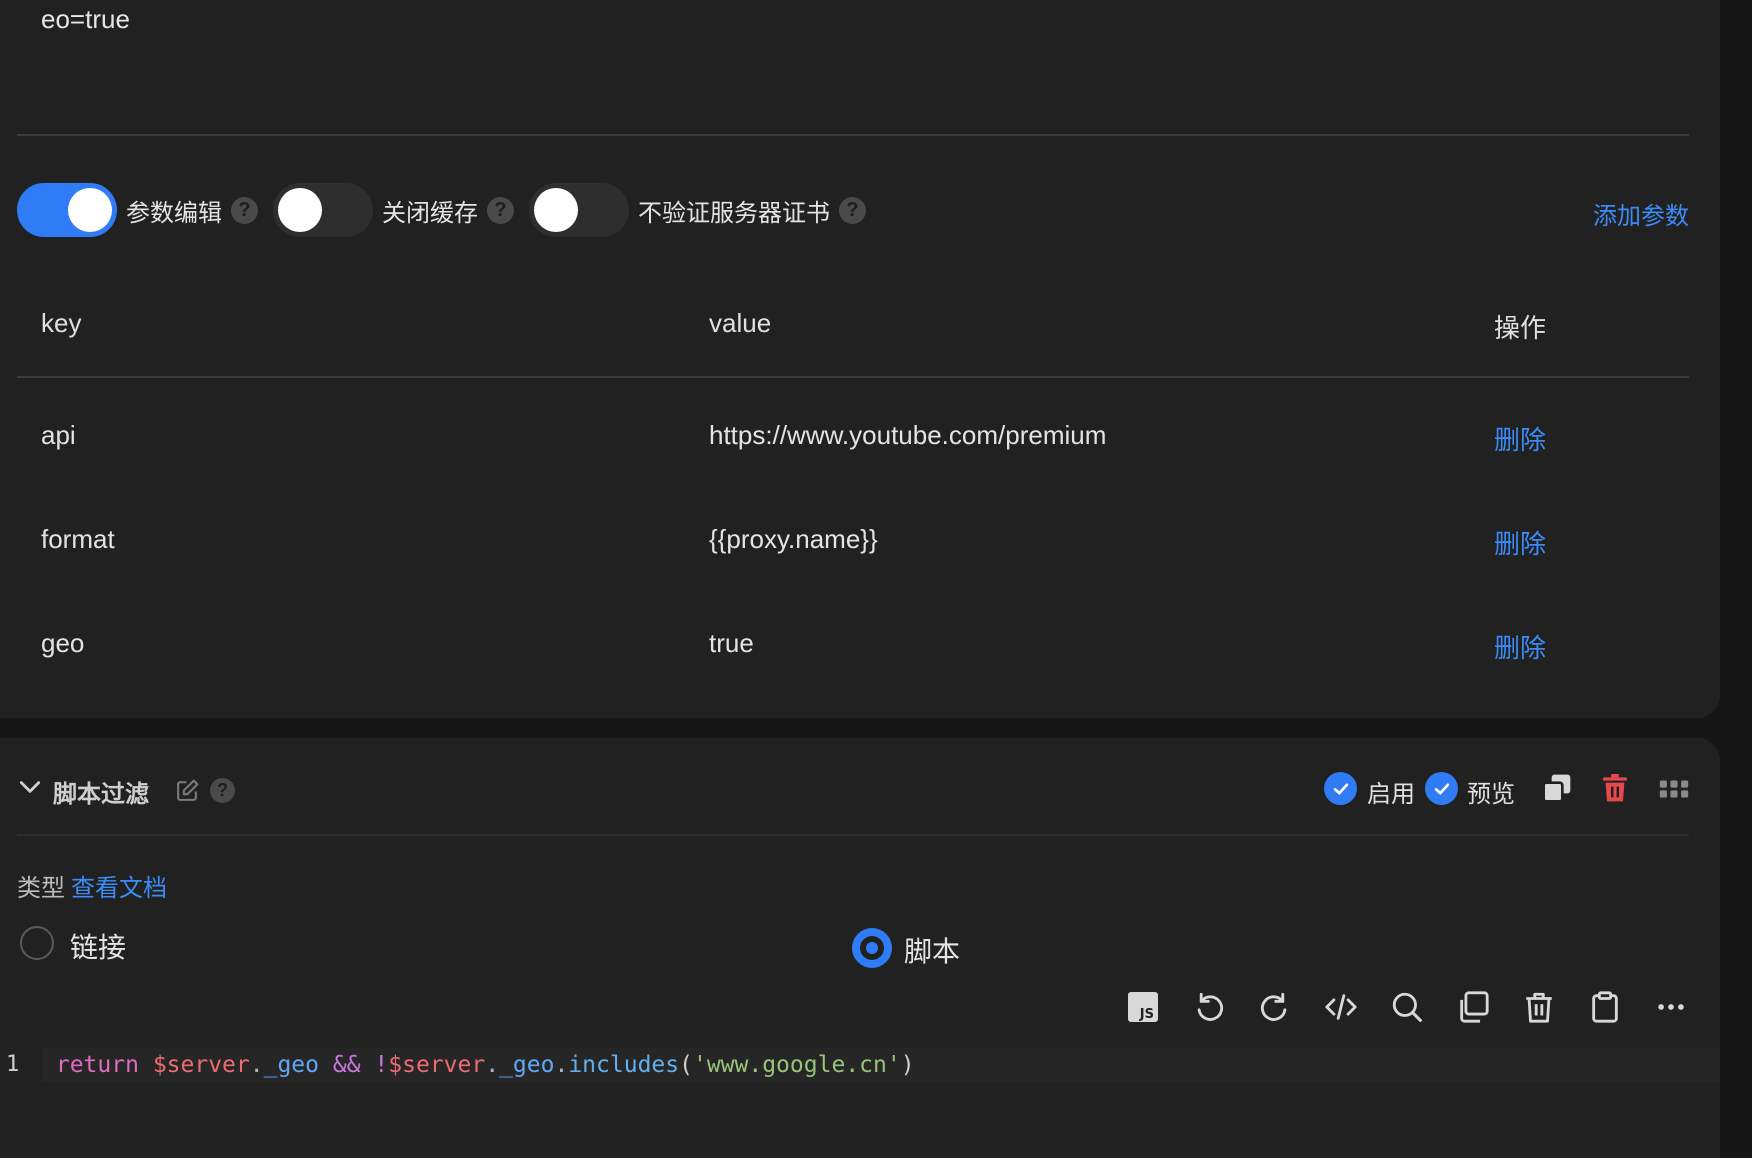 The image size is (1752, 1158). Describe the element at coordinates (323, 210) in the screenshot. I see `disable-cache-switch` at that location.